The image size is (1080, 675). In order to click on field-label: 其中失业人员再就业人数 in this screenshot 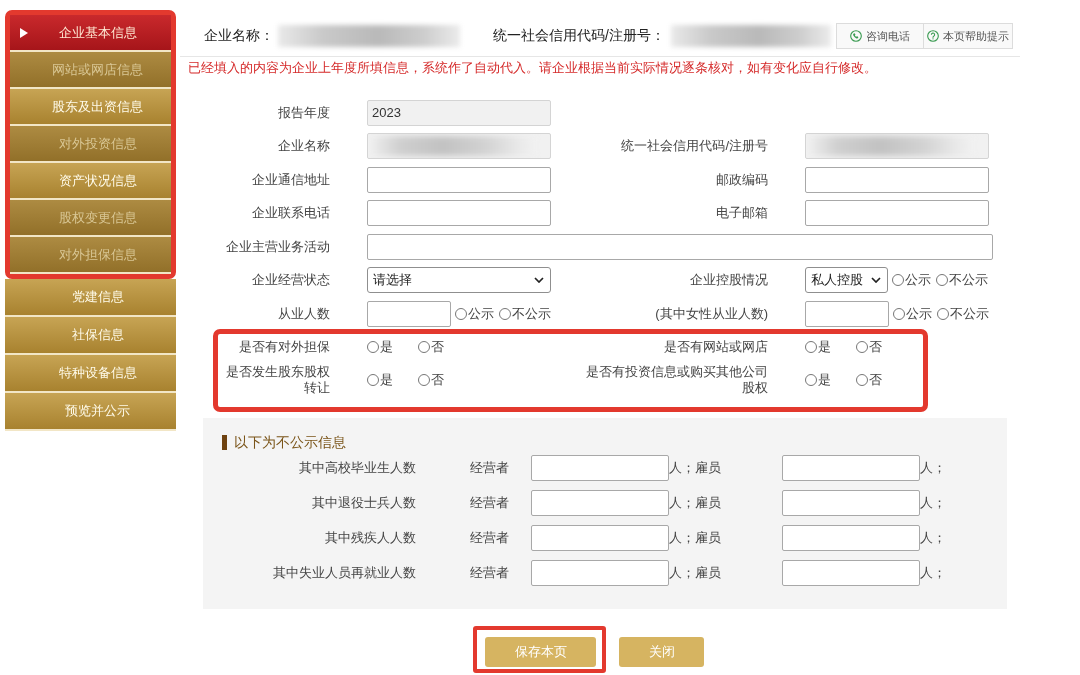, I will do `click(344, 573)`.